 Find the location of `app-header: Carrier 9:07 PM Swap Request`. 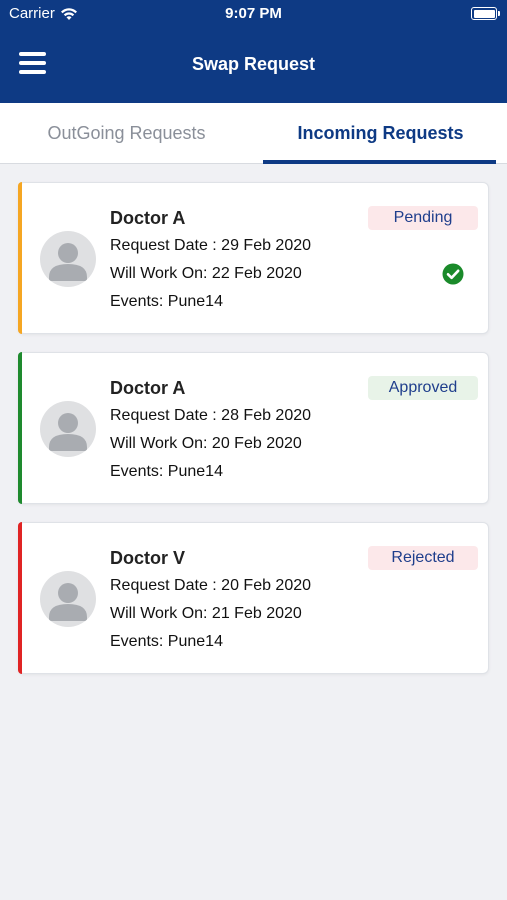

app-header: Carrier 9:07 PM Swap Request is located at coordinates (253, 51).